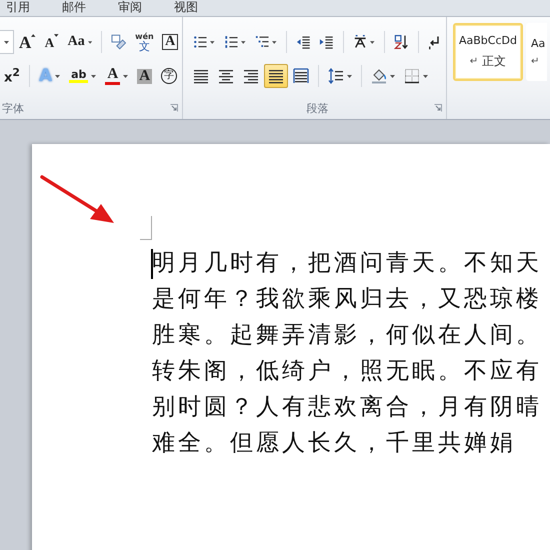 The height and width of the screenshot is (550, 550). Describe the element at coordinates (80, 42) in the screenshot. I see `change-case-button: Aa` at that location.